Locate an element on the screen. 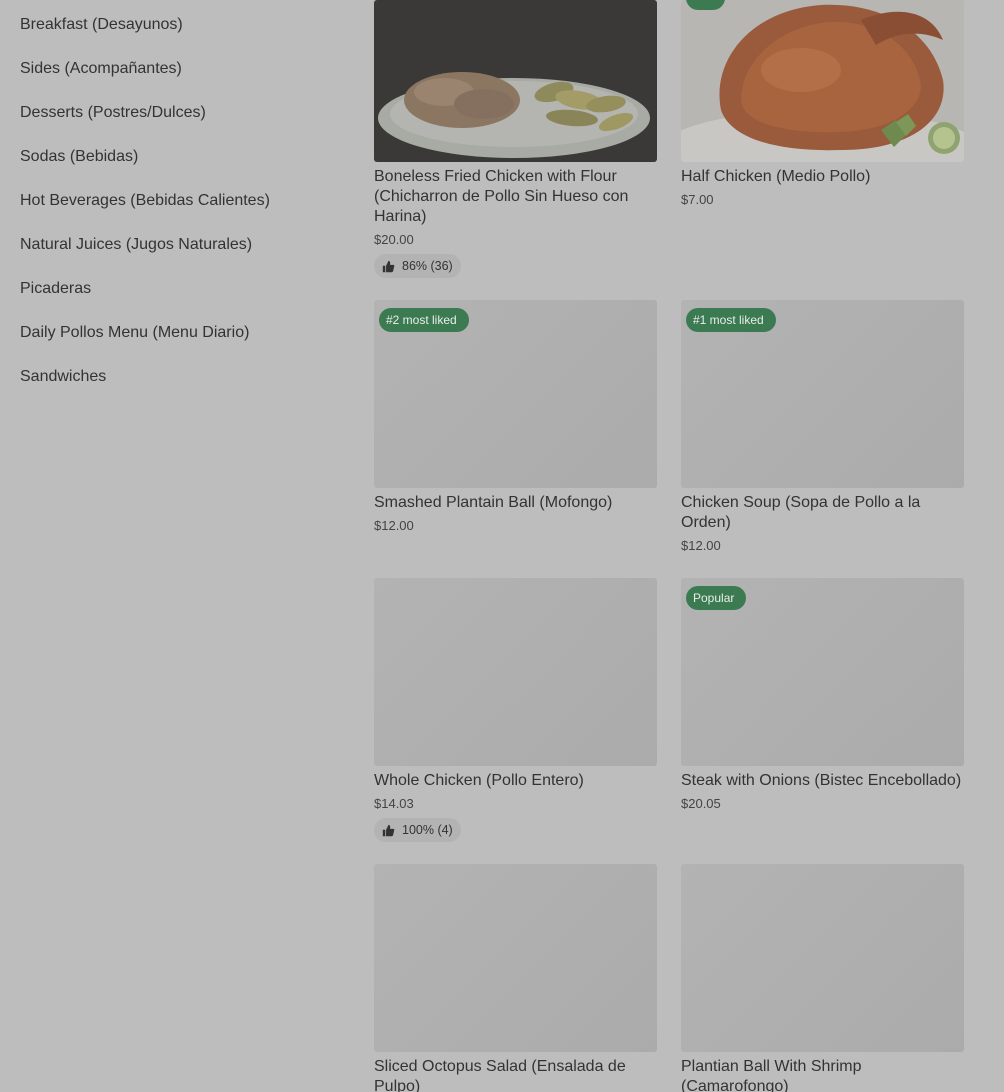 The width and height of the screenshot is (1004, 1092). roast-chicken-photo is located at coordinates (822, 81).